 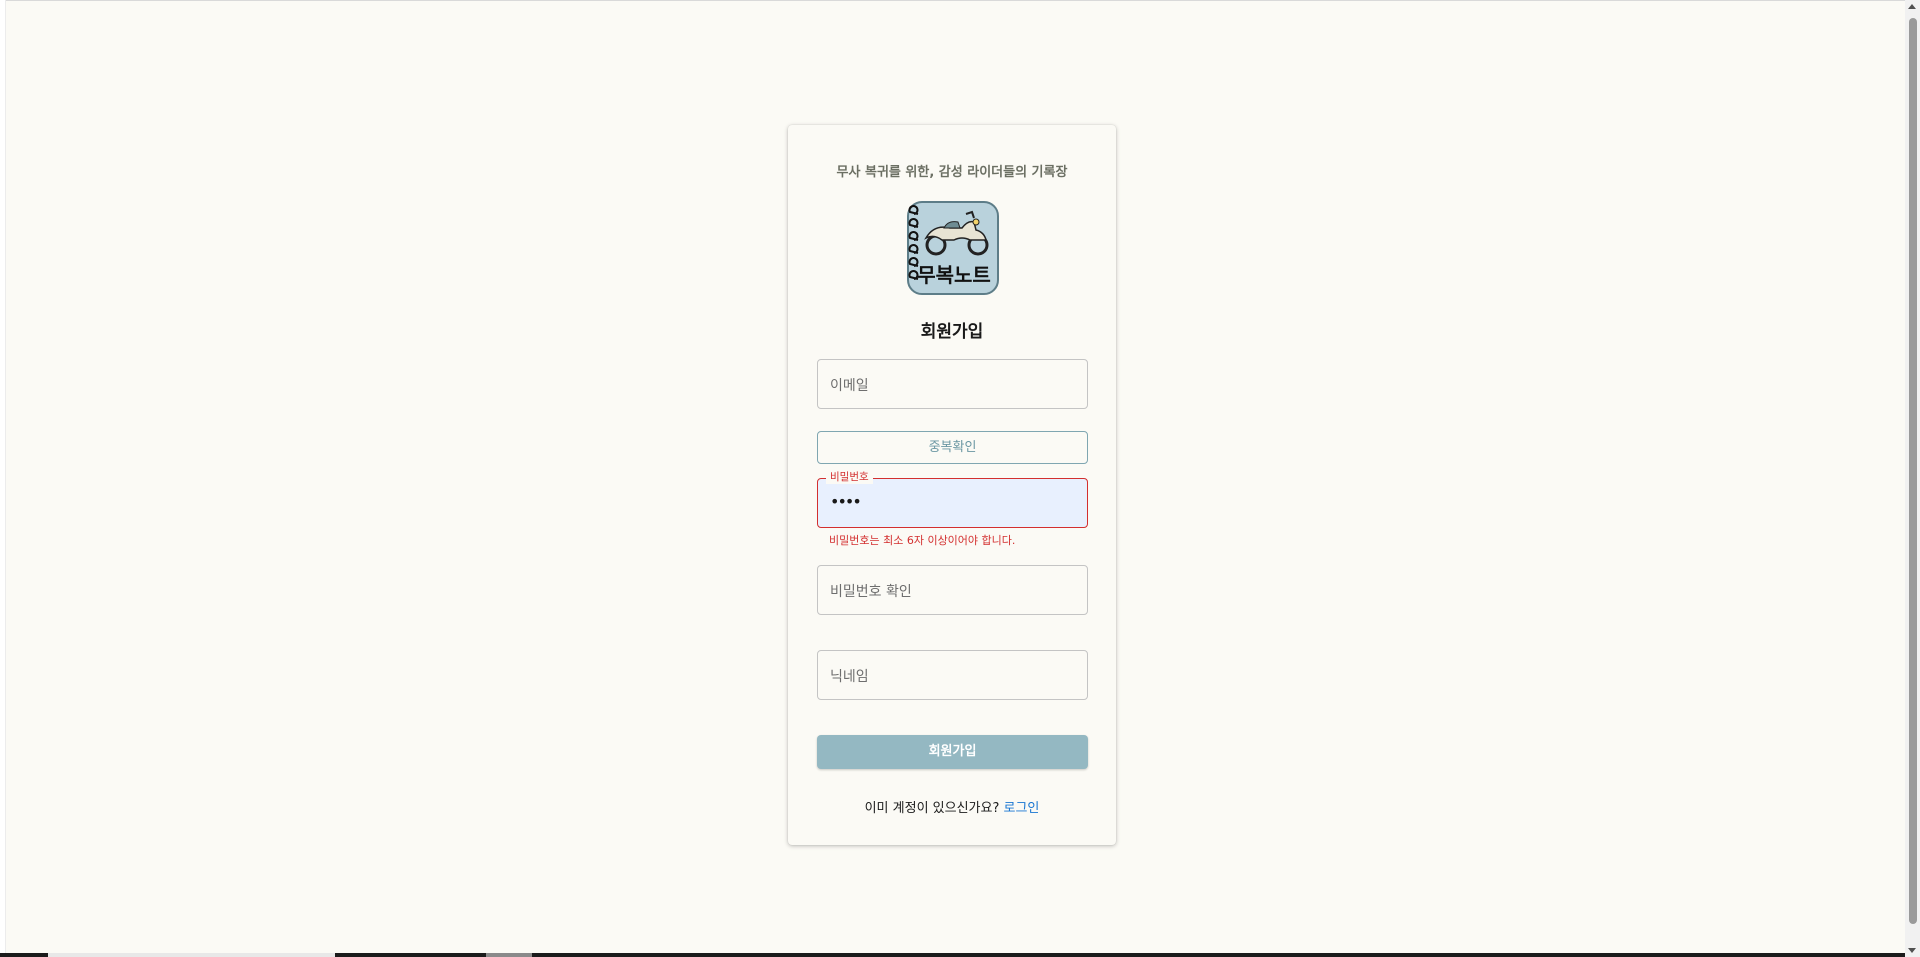 I want to click on duplicate-check-button: 중복확인, so click(x=952, y=447).